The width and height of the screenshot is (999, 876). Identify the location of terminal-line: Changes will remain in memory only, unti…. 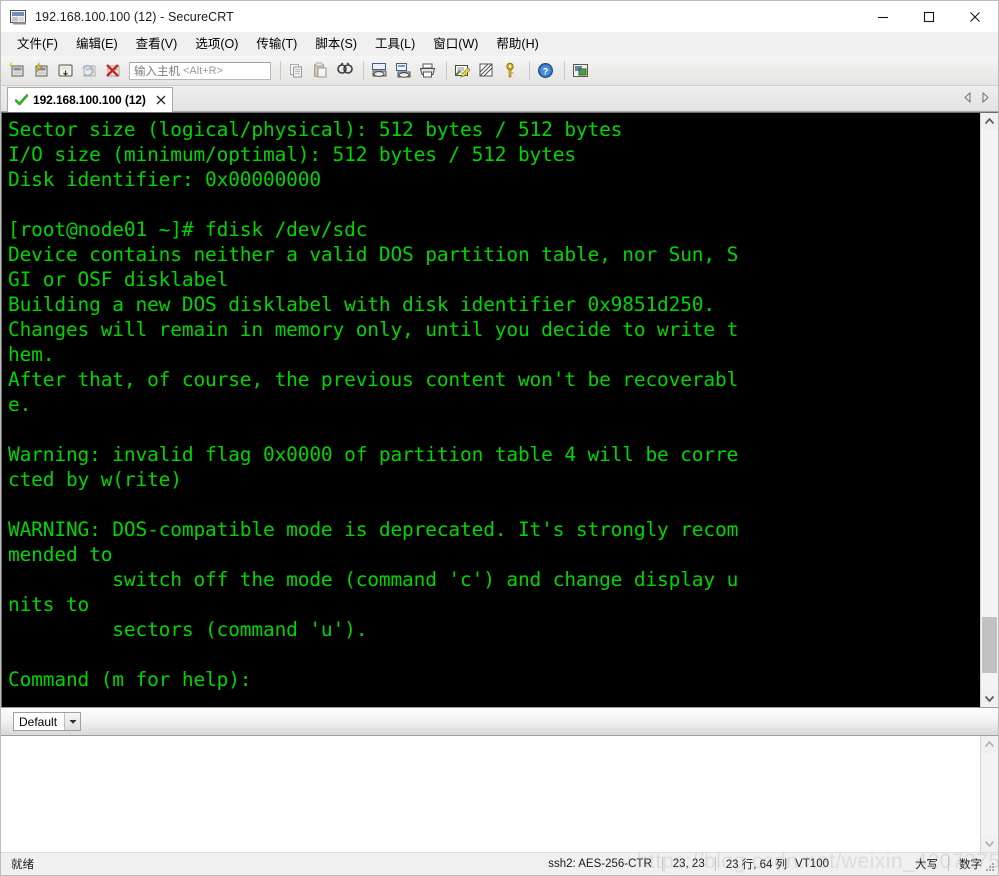
(373, 329).